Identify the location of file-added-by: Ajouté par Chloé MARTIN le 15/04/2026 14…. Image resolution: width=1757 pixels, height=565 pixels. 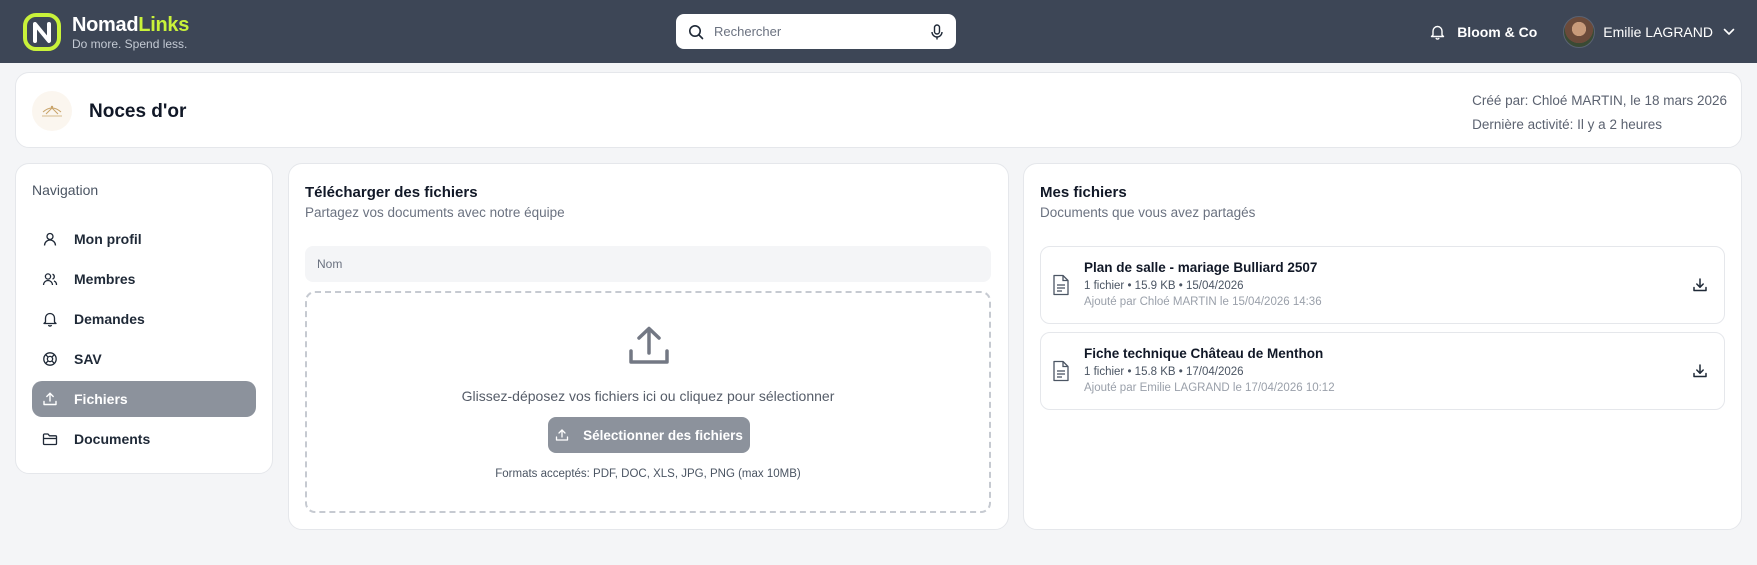
(1203, 302).